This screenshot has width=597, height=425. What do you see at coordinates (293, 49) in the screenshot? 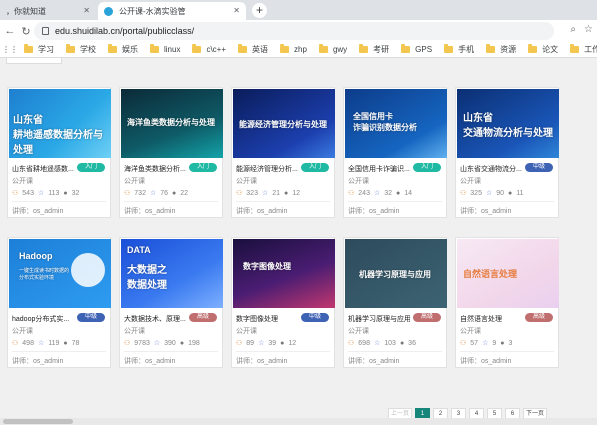
I see `bookmark-folder: zhp` at bounding box center [293, 49].